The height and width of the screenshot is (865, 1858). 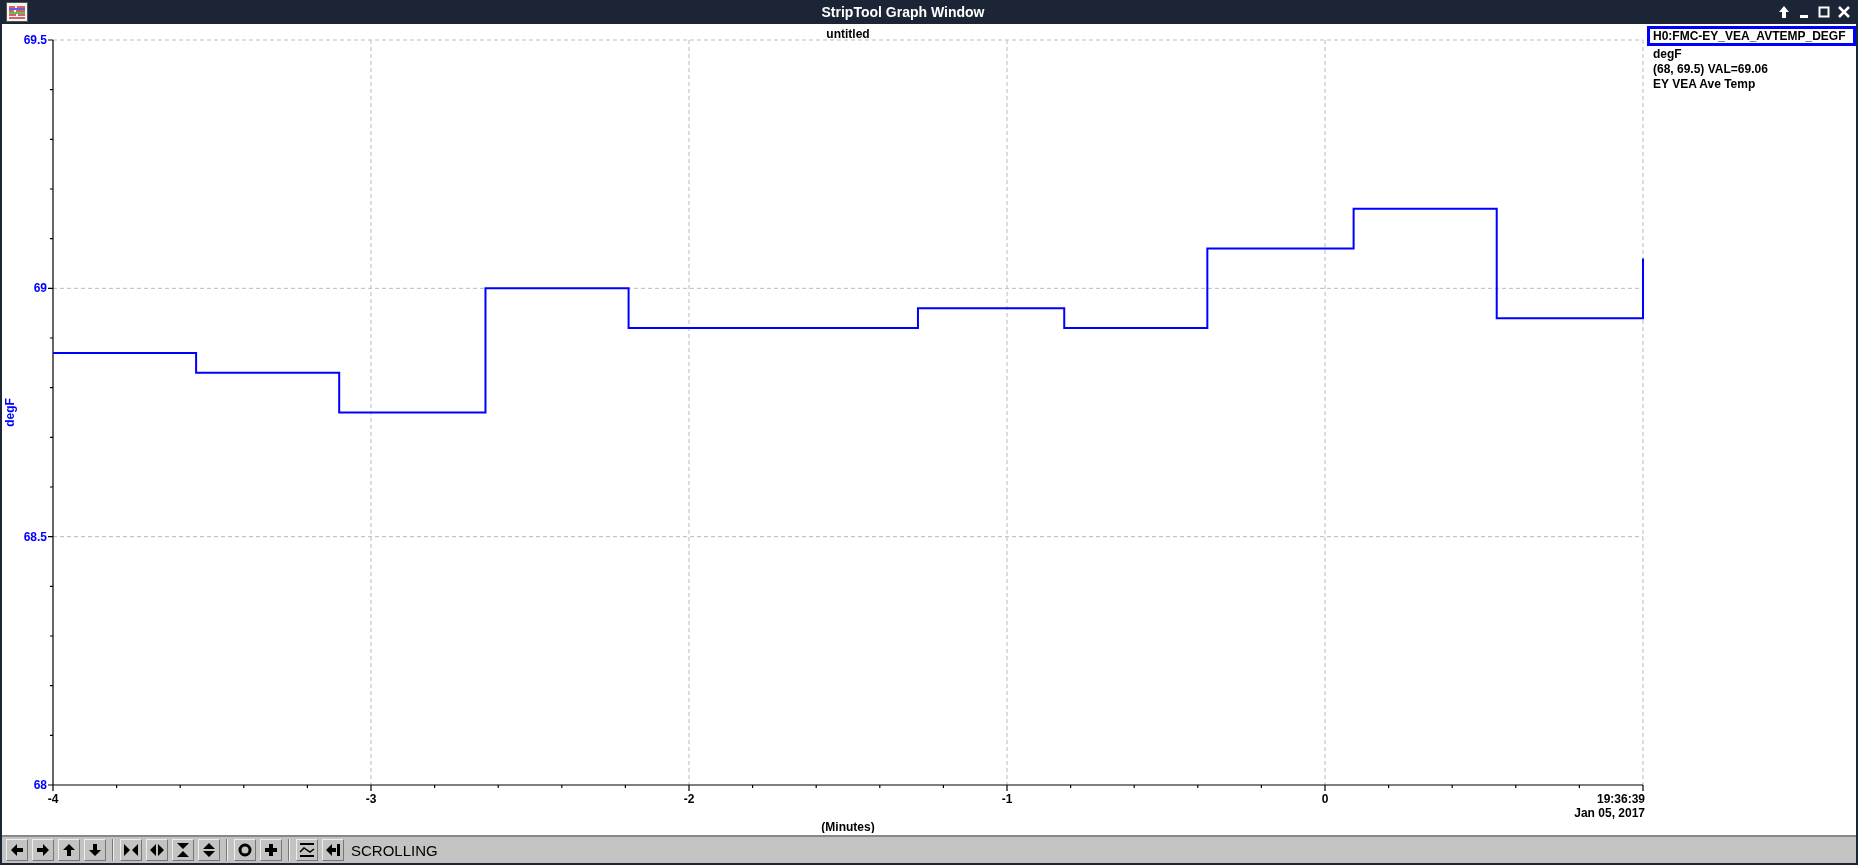 What do you see at coordinates (1007, 799) in the screenshot?
I see `x-tick-label: -1` at bounding box center [1007, 799].